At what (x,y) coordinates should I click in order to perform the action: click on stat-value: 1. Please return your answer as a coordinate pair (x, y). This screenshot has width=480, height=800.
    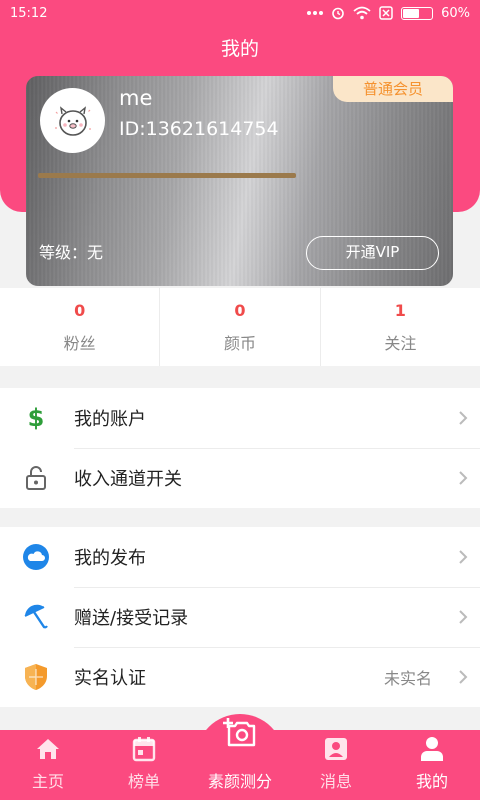
    Looking at the image, I should click on (400, 310).